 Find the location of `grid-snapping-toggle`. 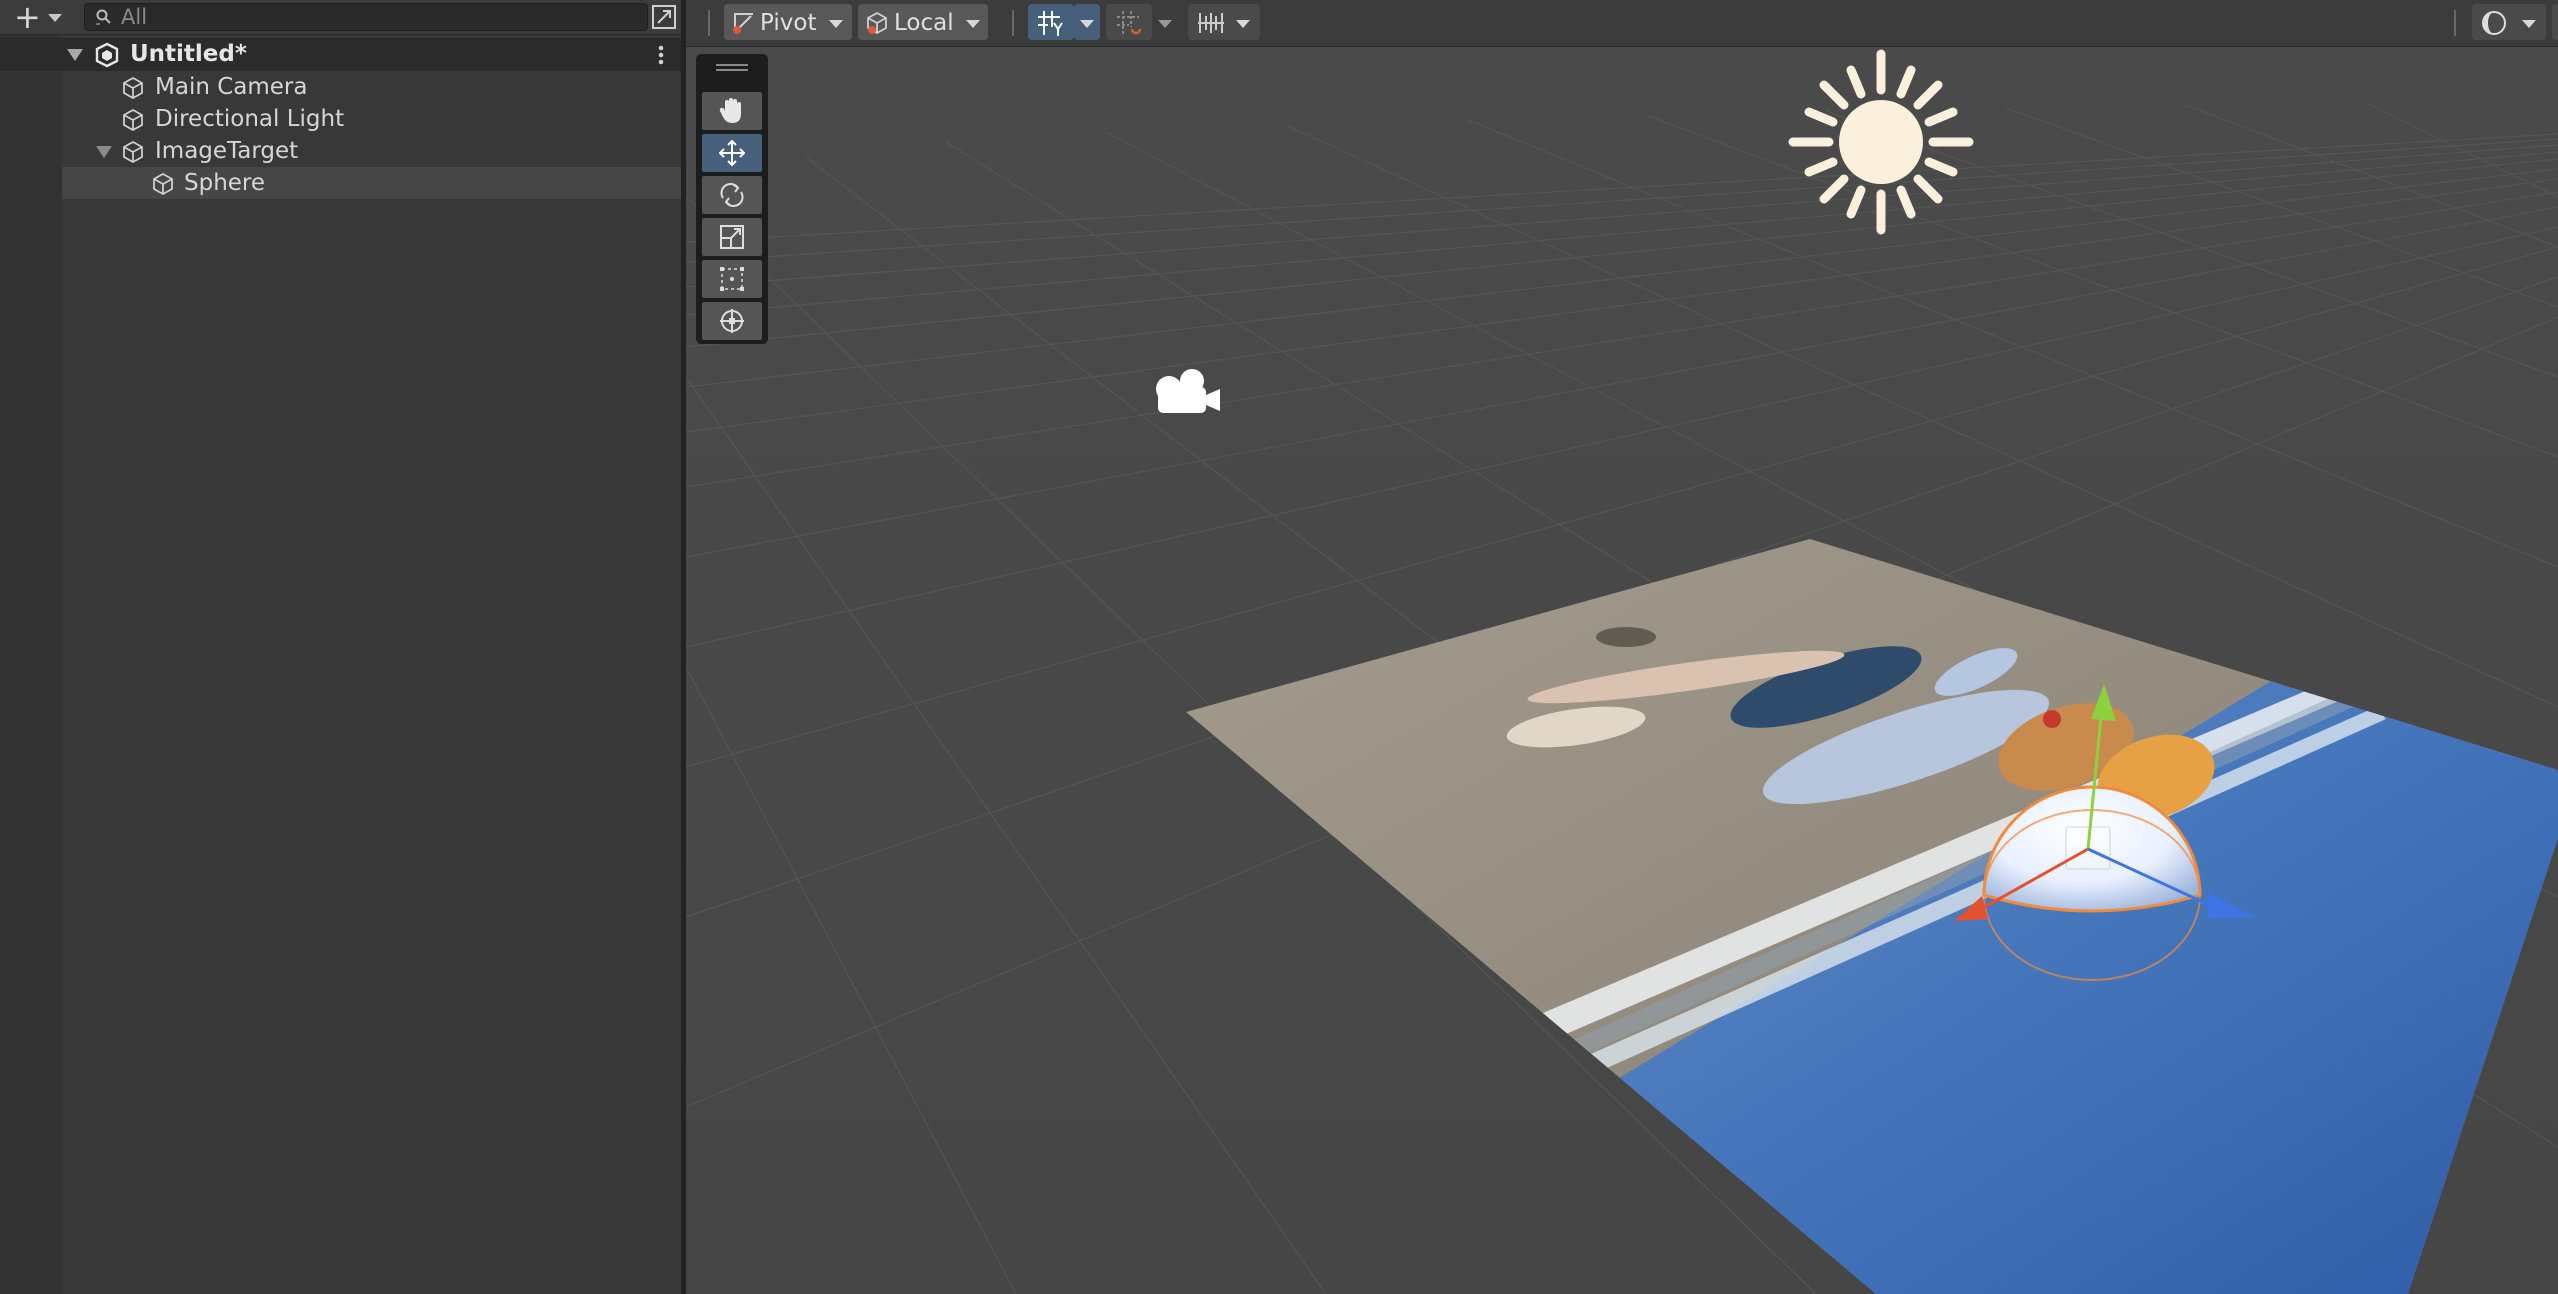

grid-snapping-toggle is located at coordinates (1051, 22).